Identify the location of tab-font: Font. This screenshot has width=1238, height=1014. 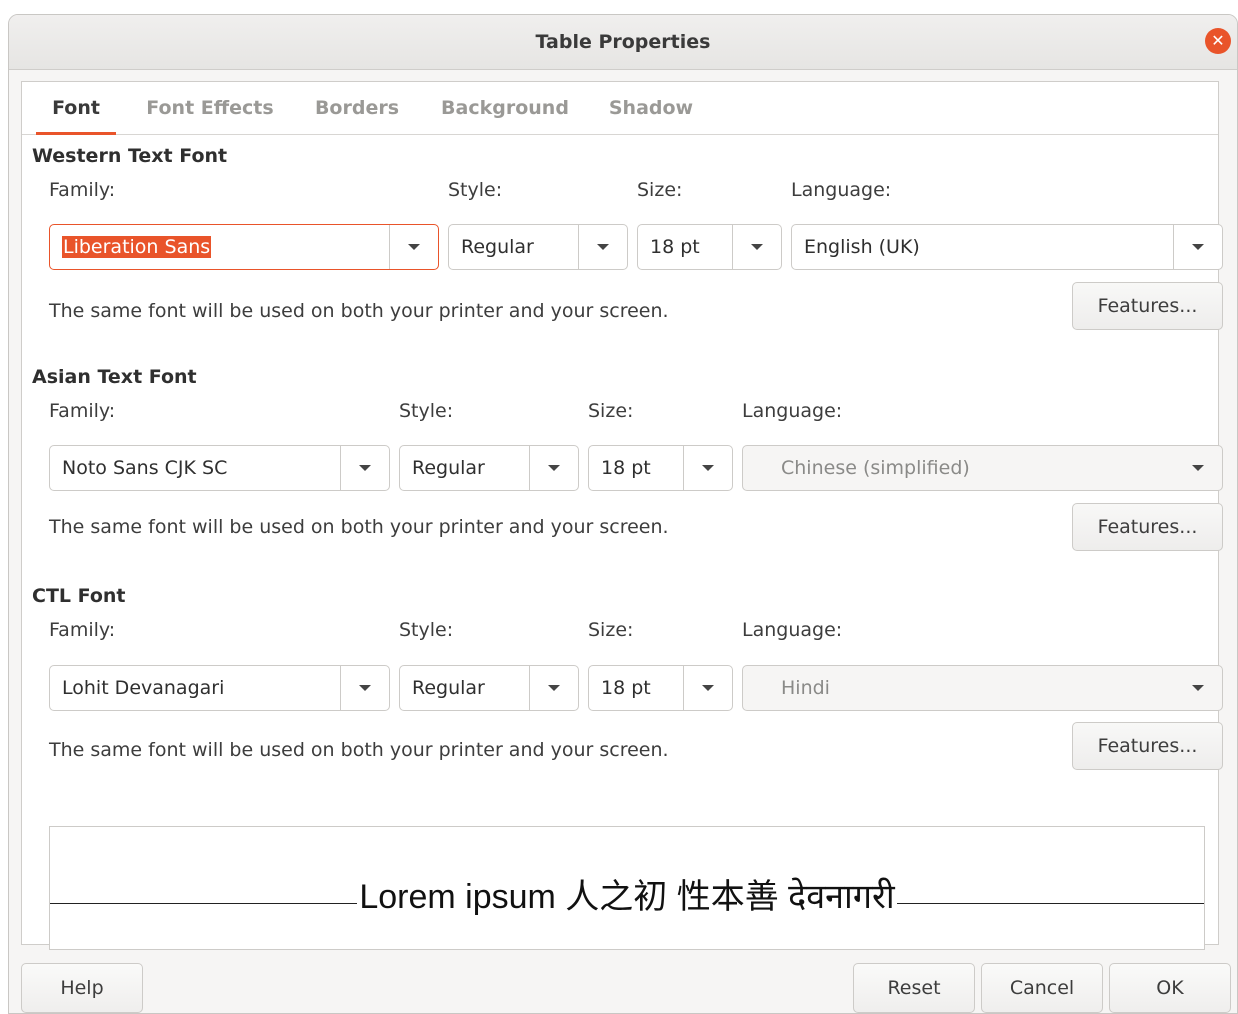
(76, 108).